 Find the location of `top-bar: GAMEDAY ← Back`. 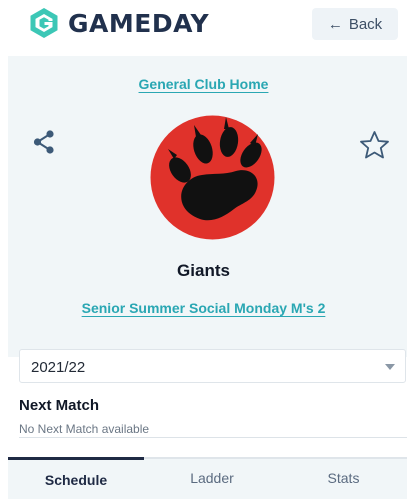

top-bar: GAMEDAY ← Back is located at coordinates (203, 27).